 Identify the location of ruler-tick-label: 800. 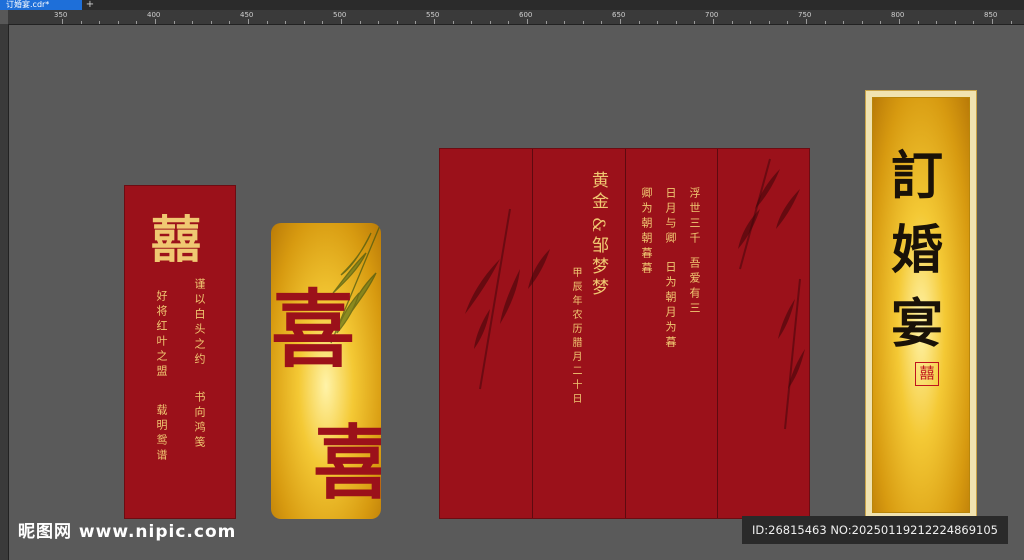
(898, 15).